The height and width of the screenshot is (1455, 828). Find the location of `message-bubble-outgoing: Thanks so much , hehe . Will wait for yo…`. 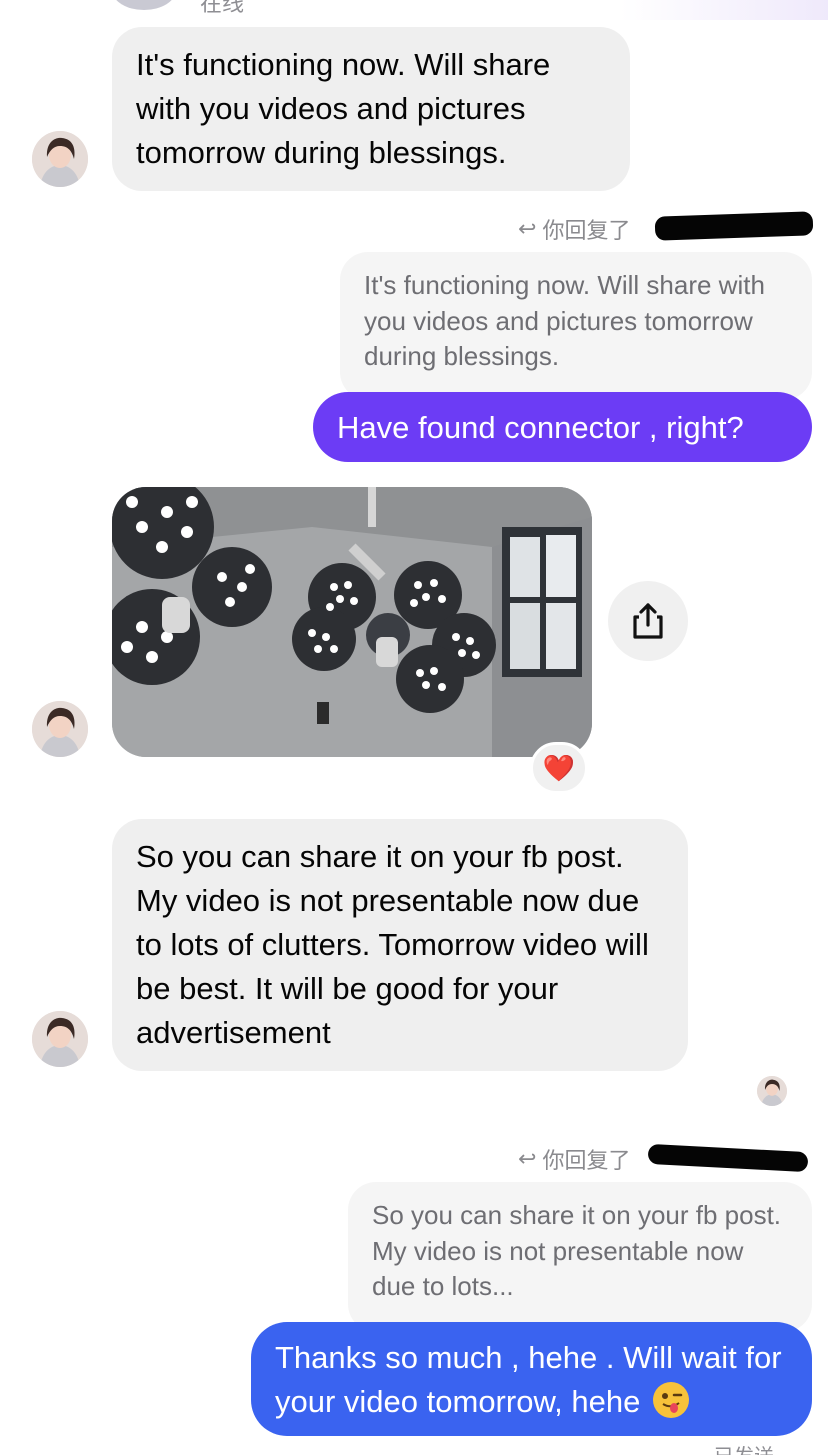

message-bubble-outgoing: Thanks so much , hehe . Will wait for yo… is located at coordinates (531, 1379).